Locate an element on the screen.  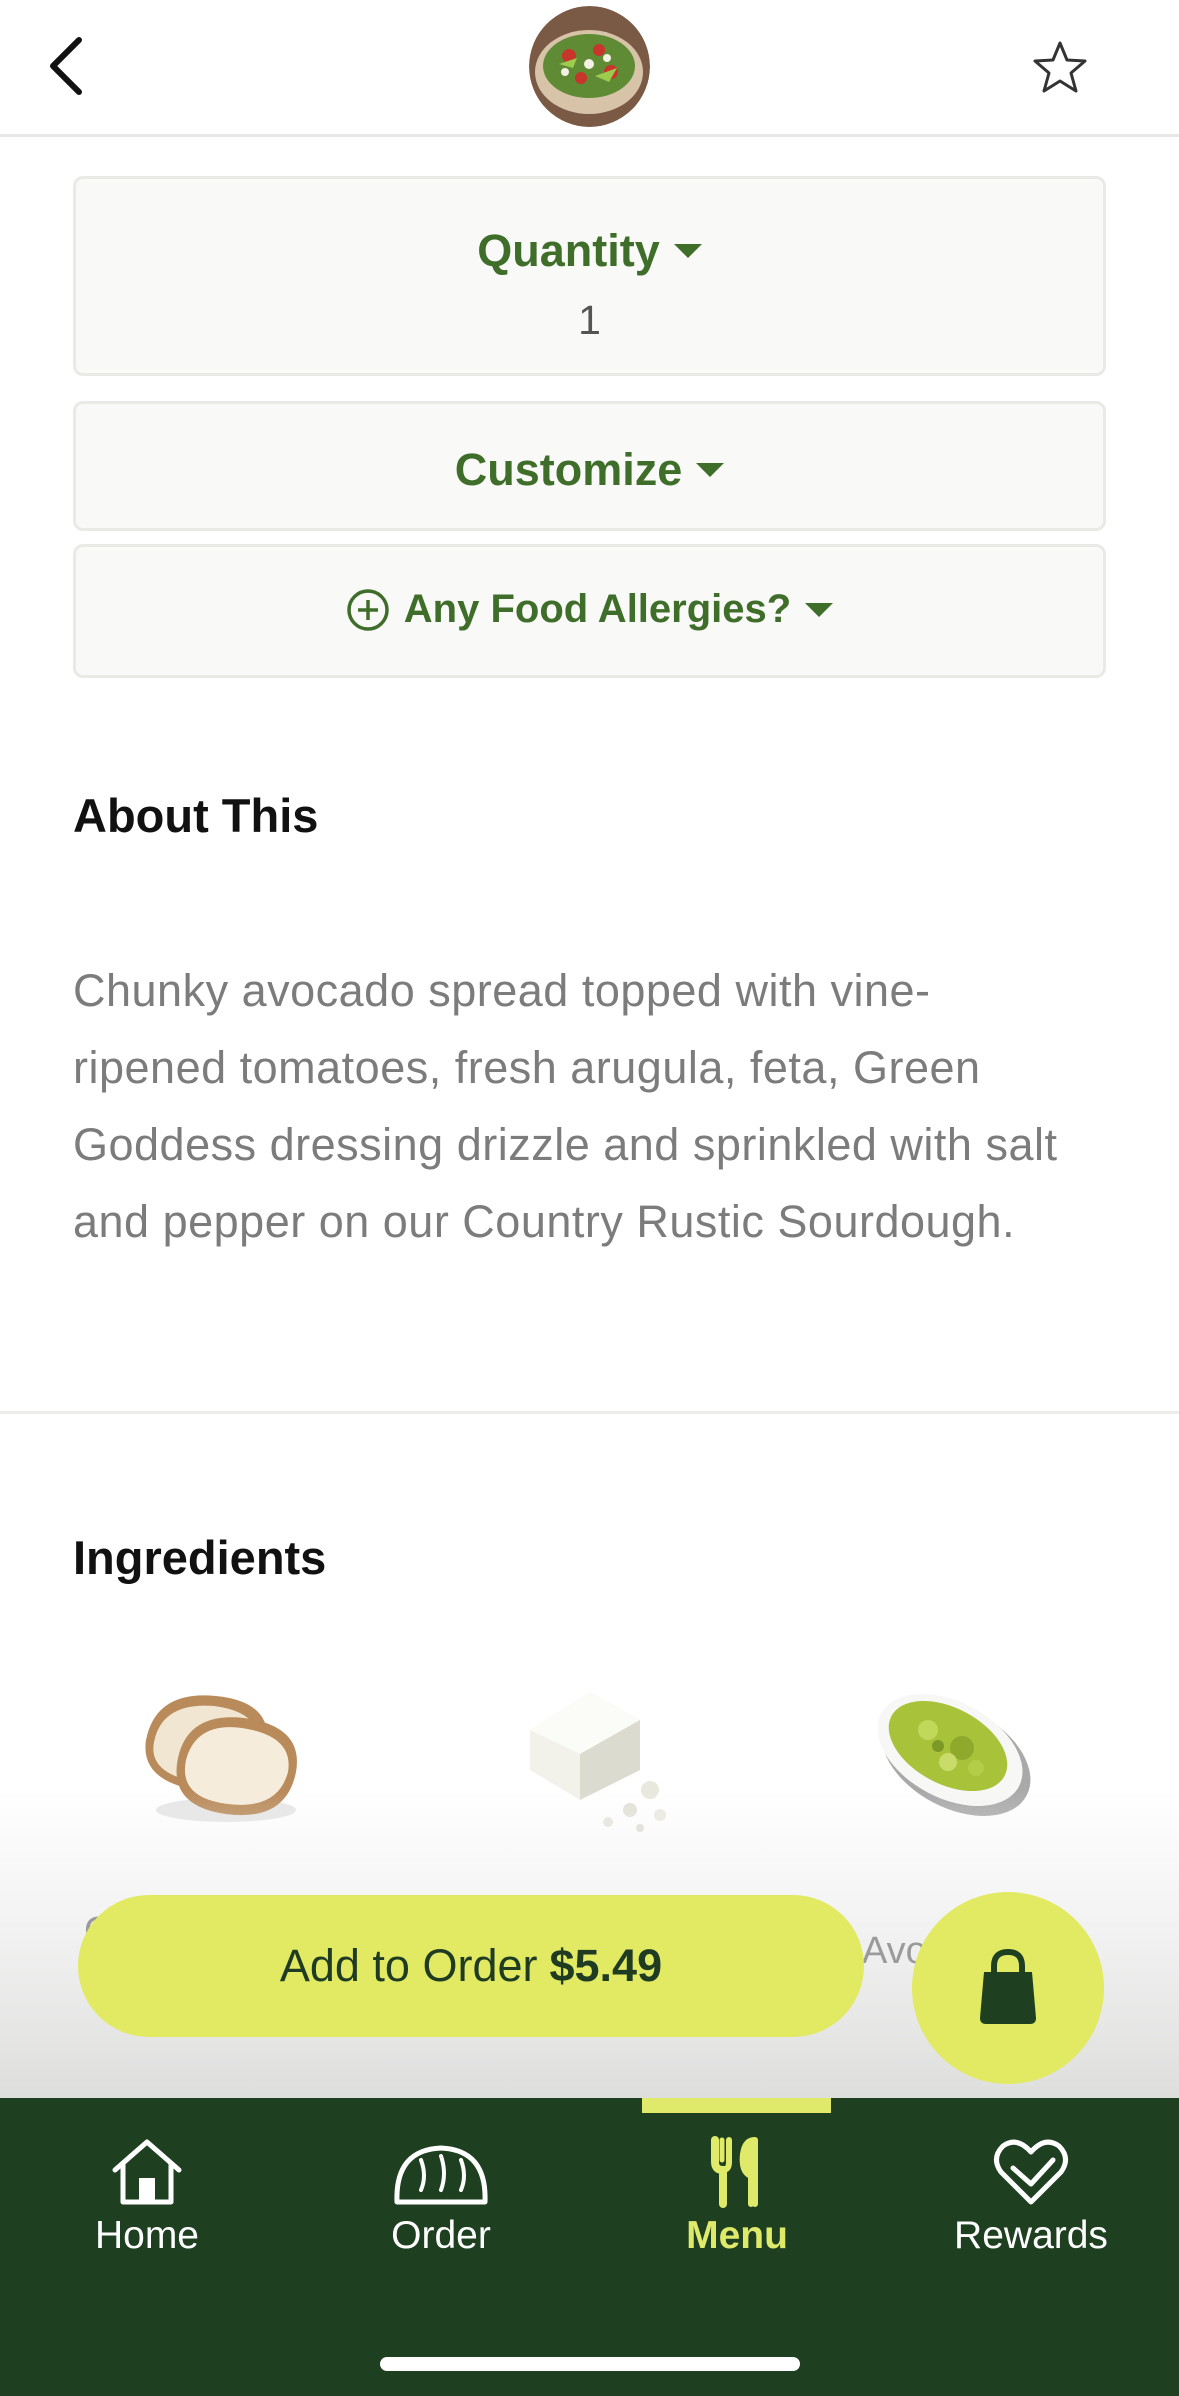
nav-rewards: Rewards is located at coordinates (1031, 2198).